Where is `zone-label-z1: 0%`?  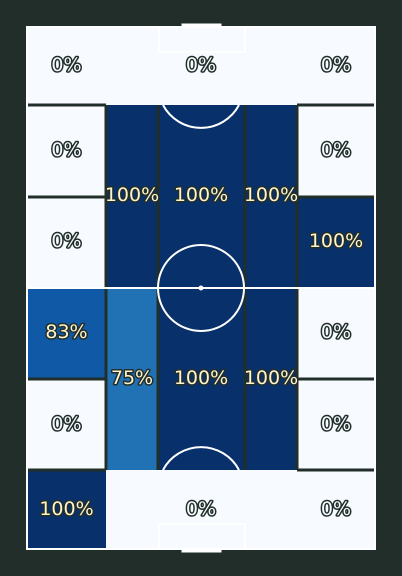 zone-label-z1: 0% is located at coordinates (66, 65).